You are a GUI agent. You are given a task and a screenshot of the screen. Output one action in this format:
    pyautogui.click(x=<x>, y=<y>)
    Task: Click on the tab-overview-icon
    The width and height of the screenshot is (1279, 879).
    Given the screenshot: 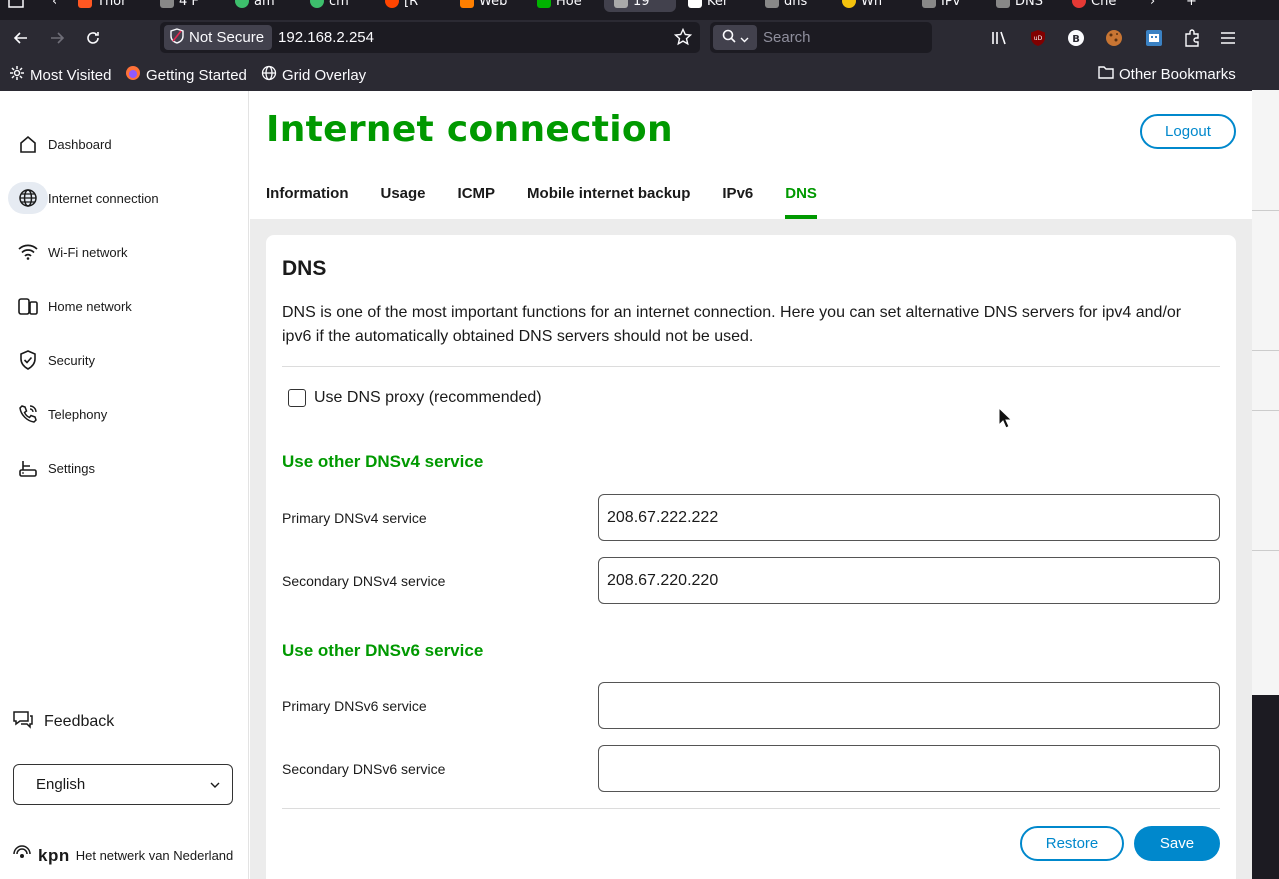 What is the action you would take?
    pyautogui.click(x=16, y=6)
    